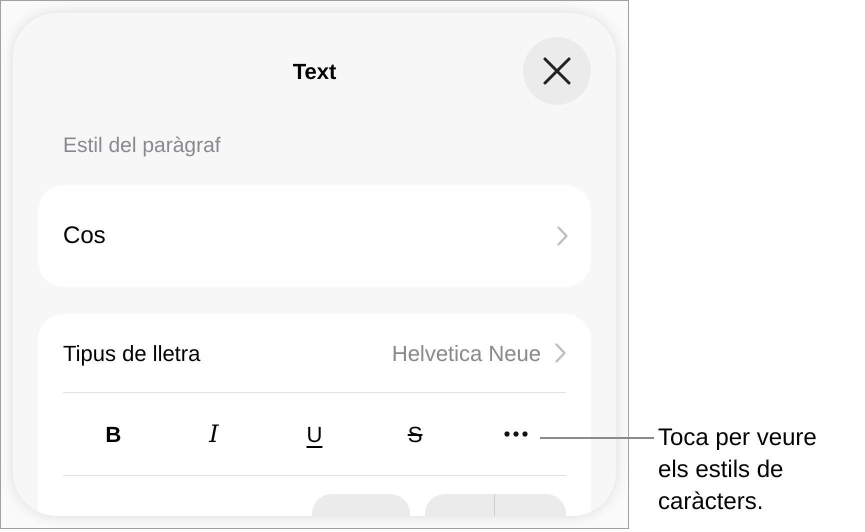 The width and height of the screenshot is (865, 532). What do you see at coordinates (314, 434) in the screenshot?
I see `underline-button: U` at bounding box center [314, 434].